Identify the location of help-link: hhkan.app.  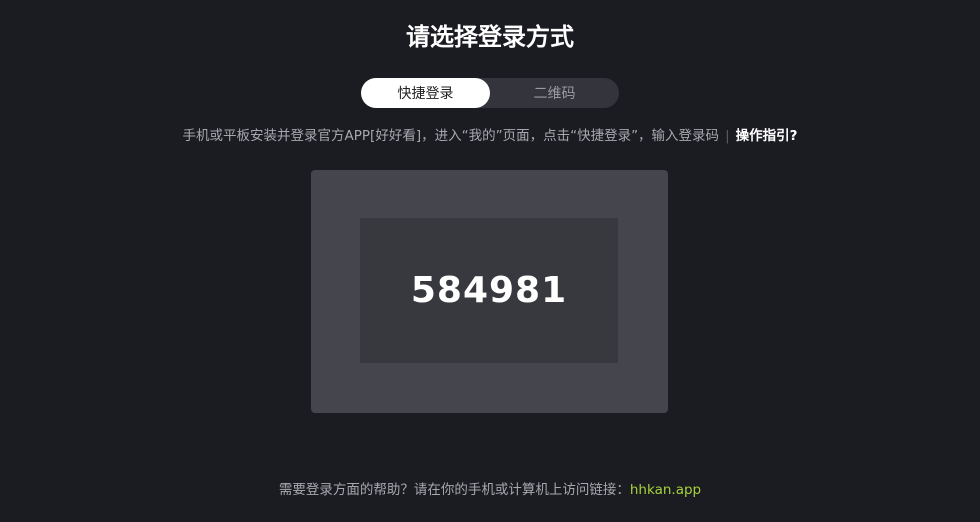
(665, 490).